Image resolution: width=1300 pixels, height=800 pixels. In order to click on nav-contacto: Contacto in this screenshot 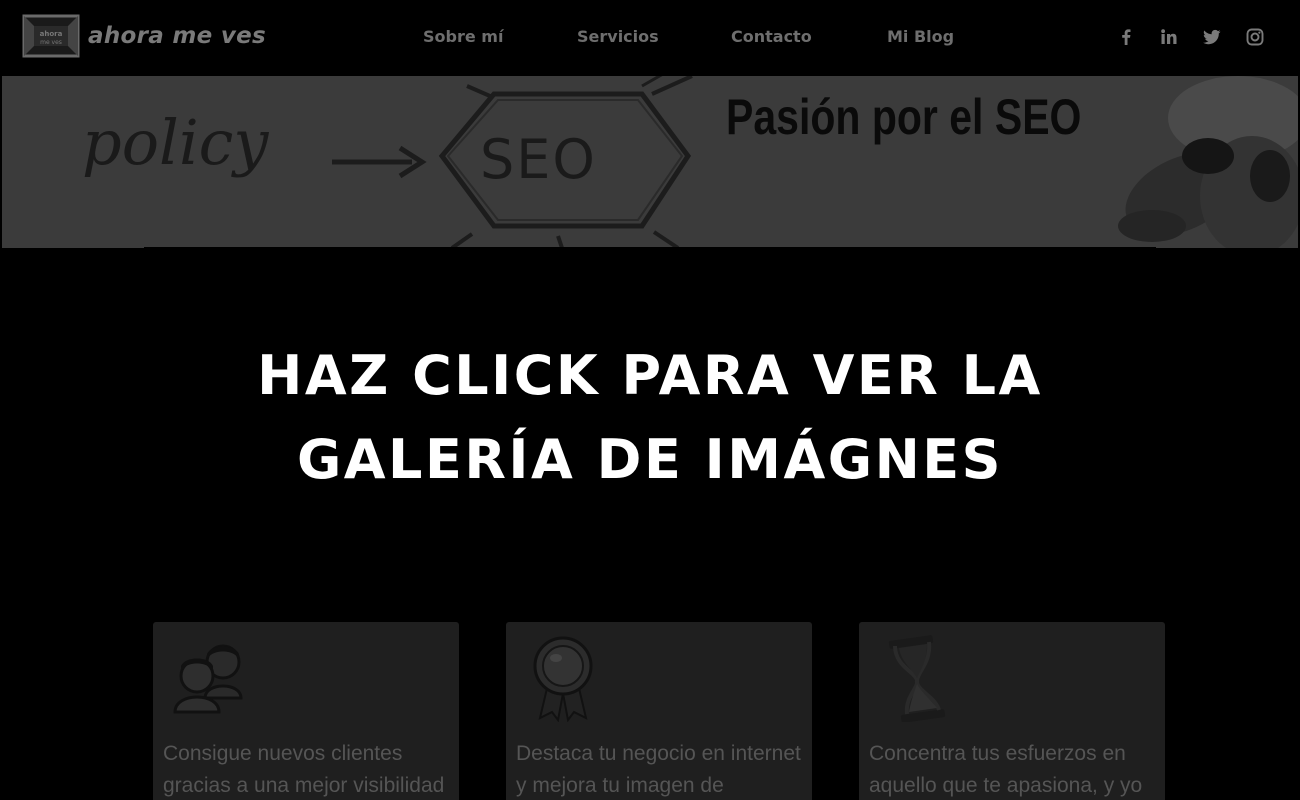, I will do `click(771, 36)`.